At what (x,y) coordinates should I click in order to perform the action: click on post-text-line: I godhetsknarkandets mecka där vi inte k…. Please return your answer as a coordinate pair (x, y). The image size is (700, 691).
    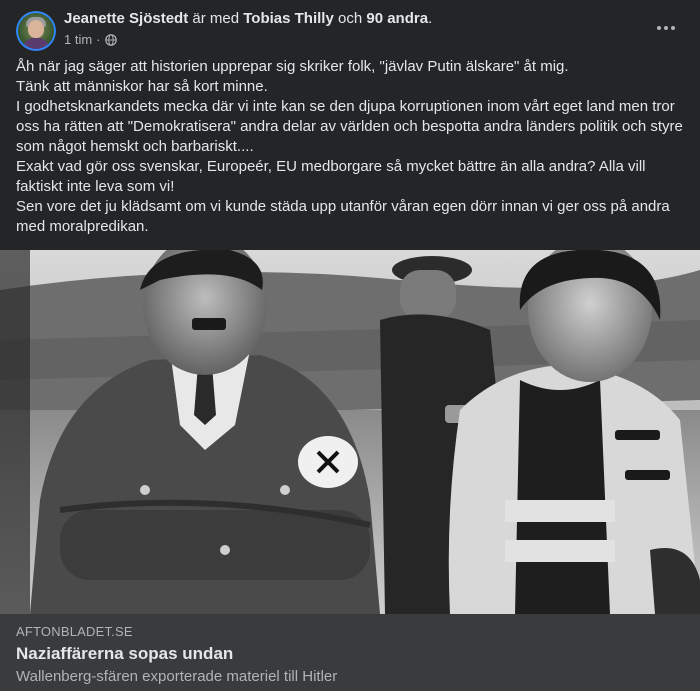
    Looking at the image, I should click on (349, 126).